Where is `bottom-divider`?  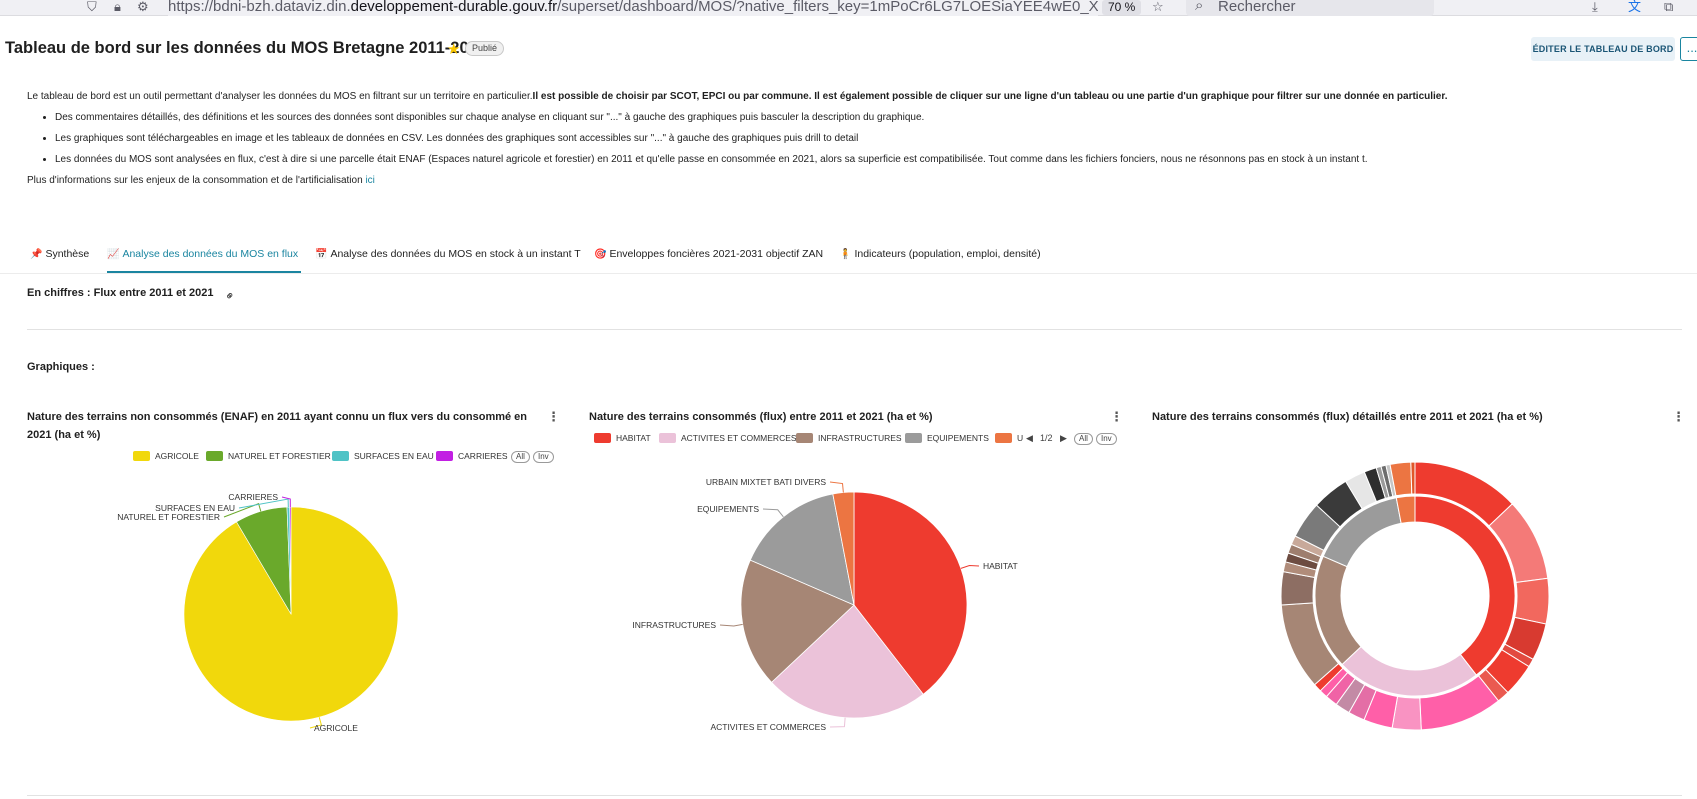 bottom-divider is located at coordinates (854, 795).